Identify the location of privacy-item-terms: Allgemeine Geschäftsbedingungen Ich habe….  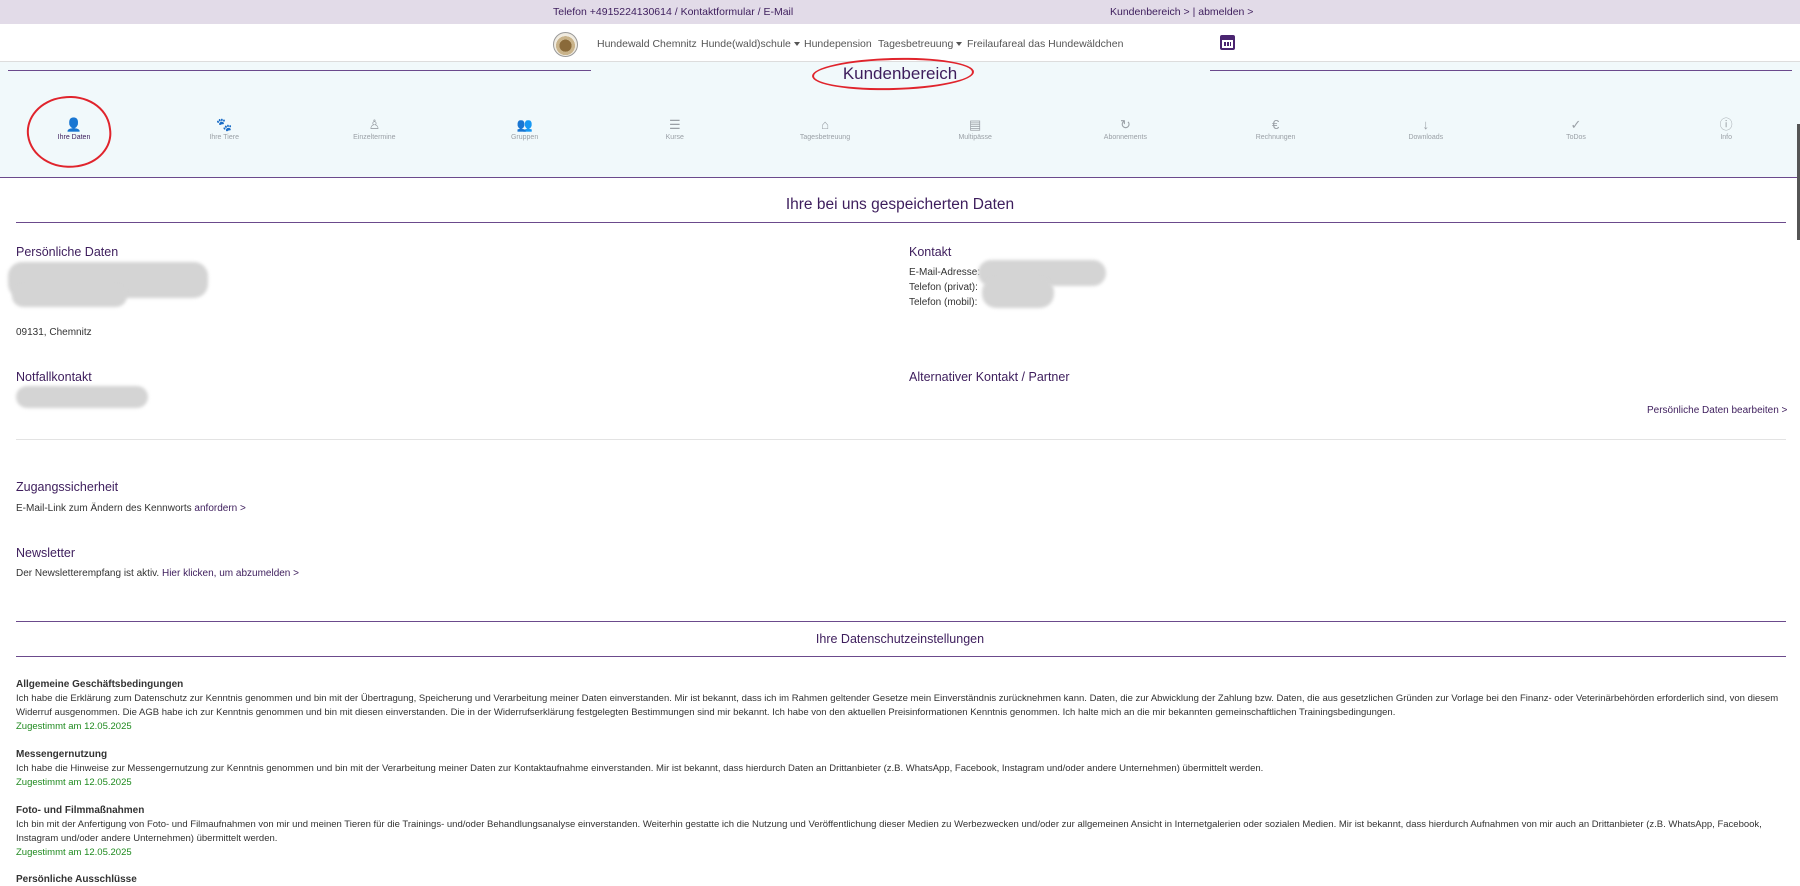
(901, 706).